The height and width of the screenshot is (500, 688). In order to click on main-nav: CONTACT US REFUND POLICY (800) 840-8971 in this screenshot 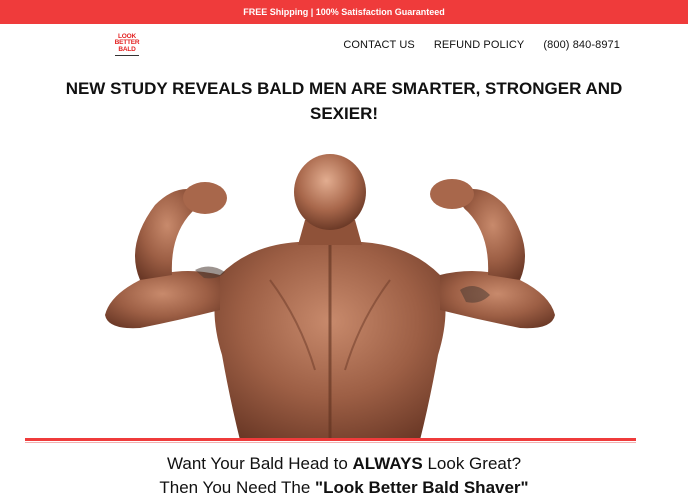, I will do `click(472, 45)`.